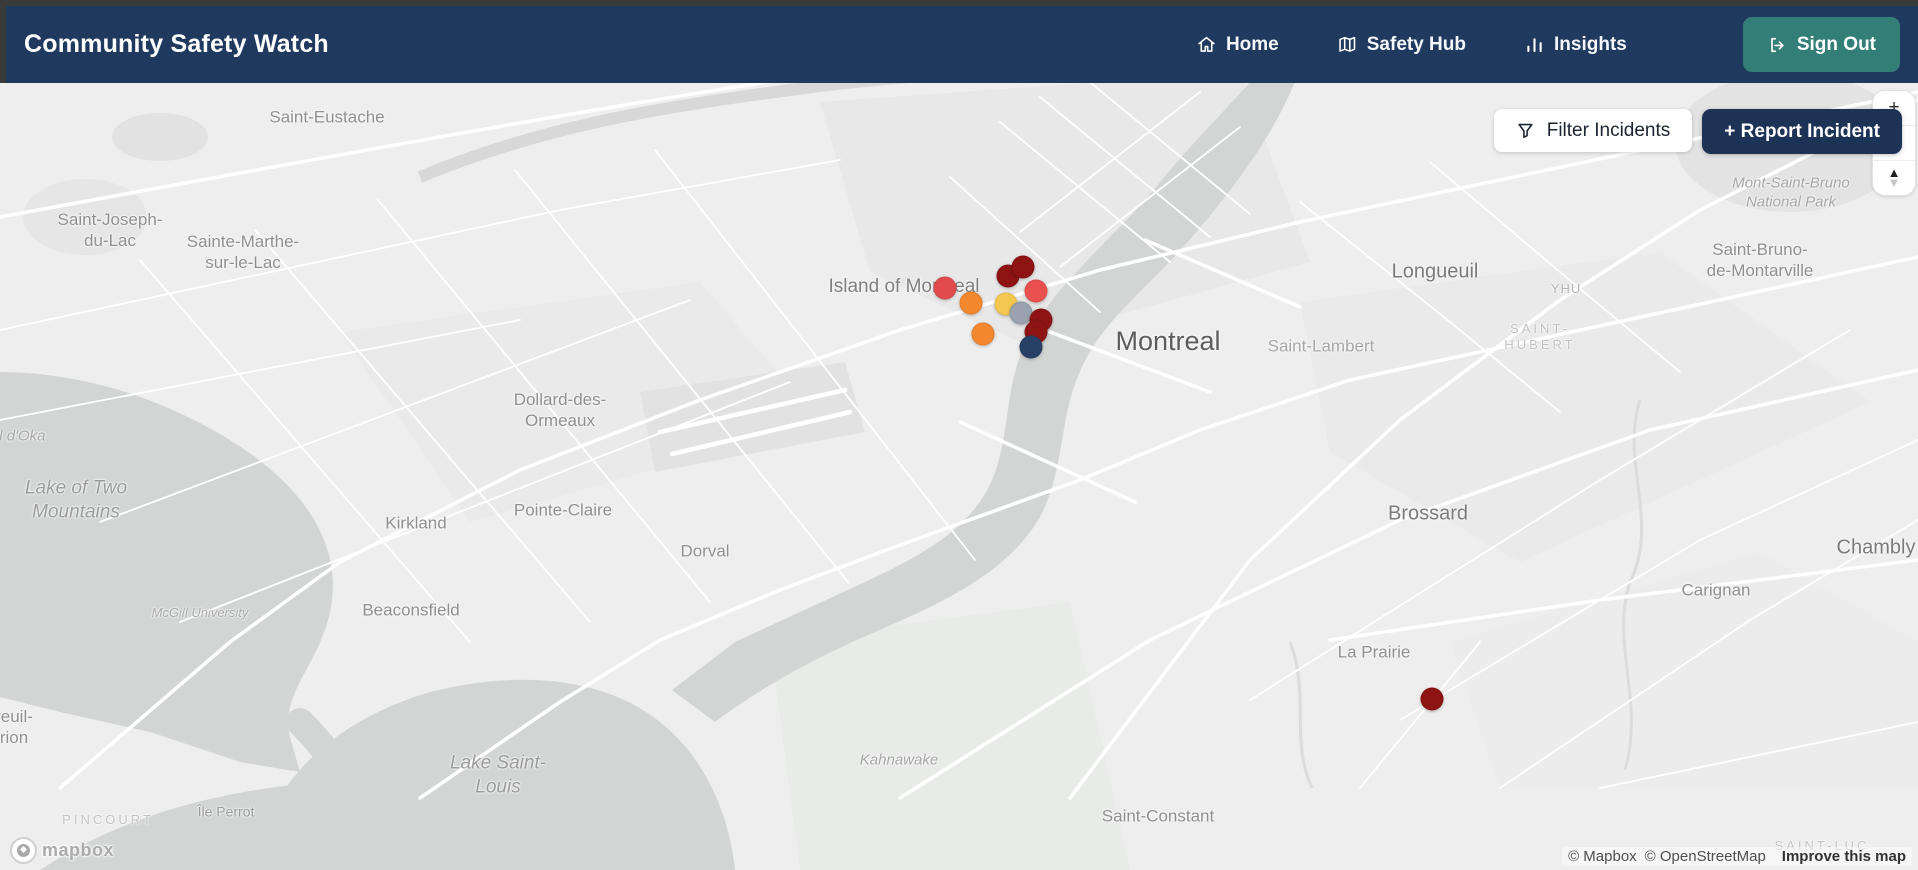 The width and height of the screenshot is (1918, 870). What do you see at coordinates (1590, 44) in the screenshot?
I see `nav-item-label: Insights` at bounding box center [1590, 44].